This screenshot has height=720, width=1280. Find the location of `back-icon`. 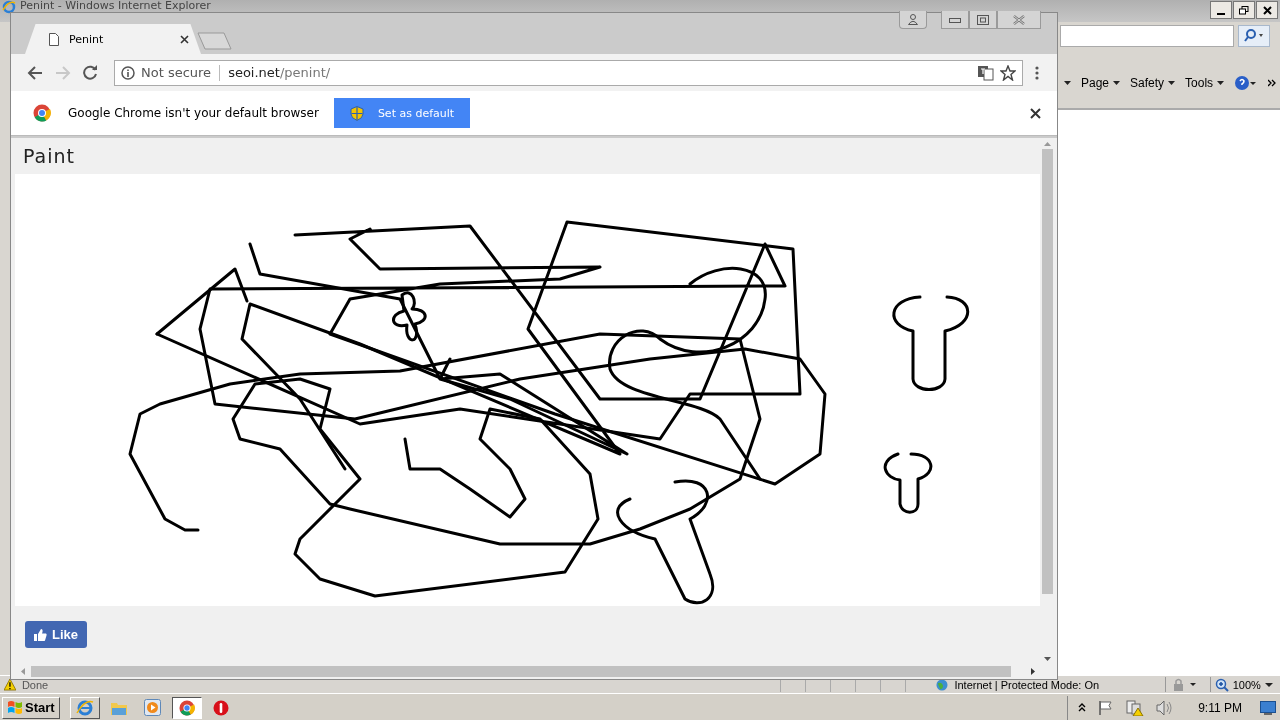

back-icon is located at coordinates (35, 72).